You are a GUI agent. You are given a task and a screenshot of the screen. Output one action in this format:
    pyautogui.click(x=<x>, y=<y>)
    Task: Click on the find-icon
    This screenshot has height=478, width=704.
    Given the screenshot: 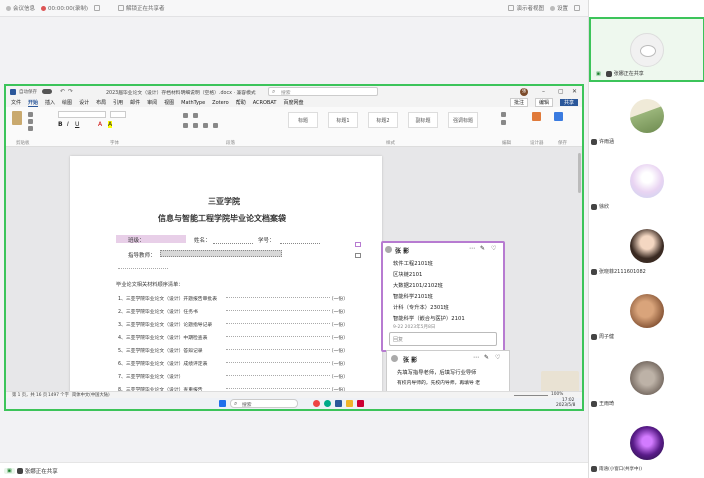 What is the action you would take?
    pyautogui.click(x=503, y=114)
    